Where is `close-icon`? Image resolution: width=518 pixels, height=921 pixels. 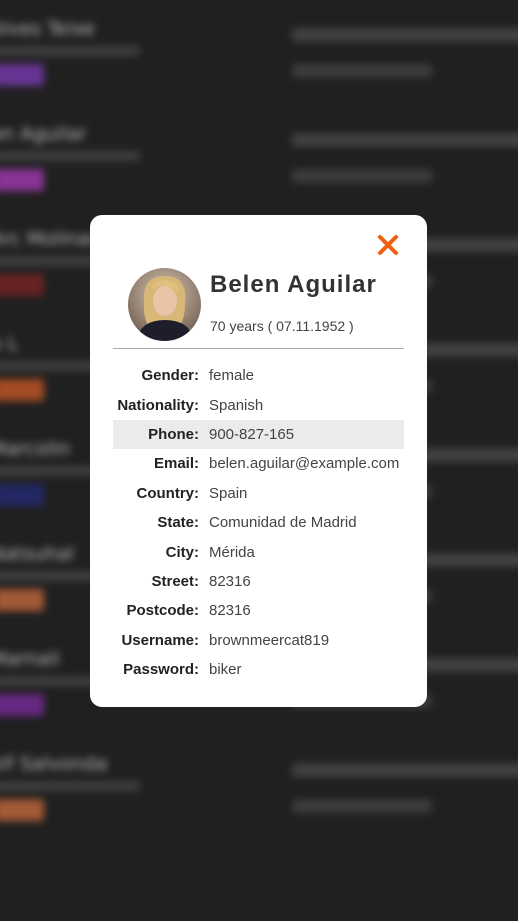
close-icon is located at coordinates (388, 245).